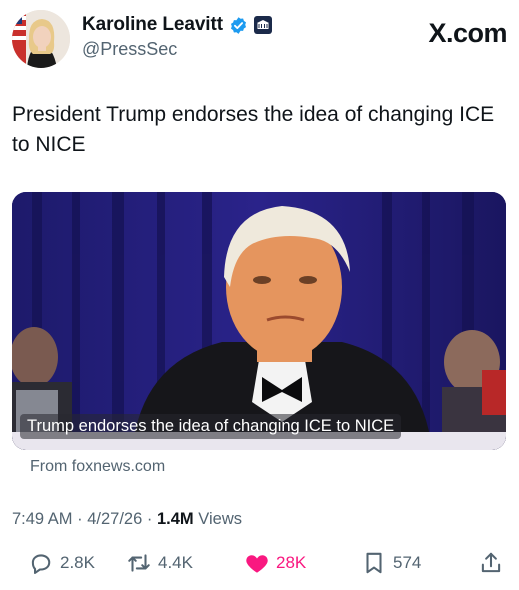  What do you see at coordinates (175, 519) in the screenshot?
I see `views-count: 1.4M` at bounding box center [175, 519].